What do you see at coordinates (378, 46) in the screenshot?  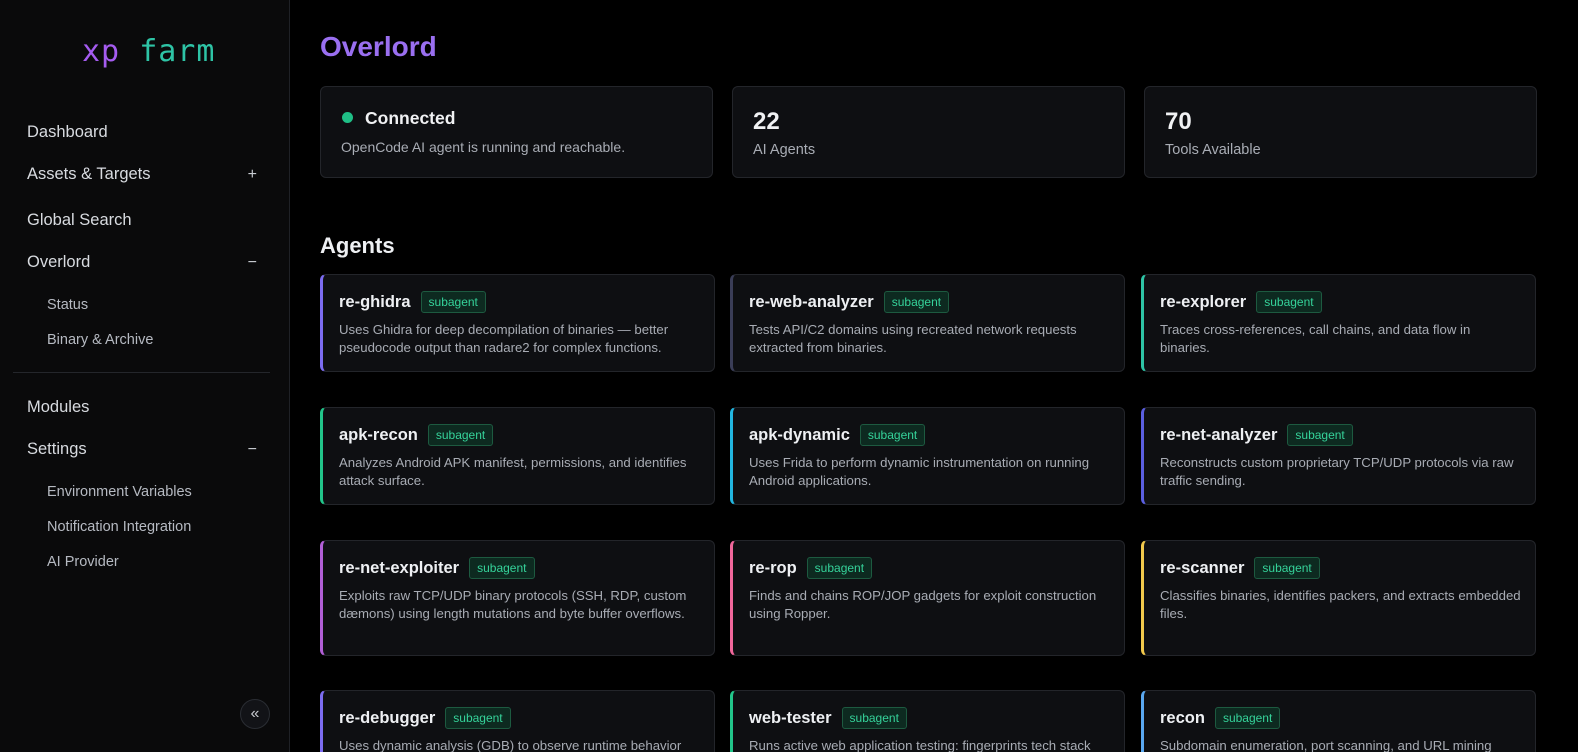 I see `page-title: Overlord` at bounding box center [378, 46].